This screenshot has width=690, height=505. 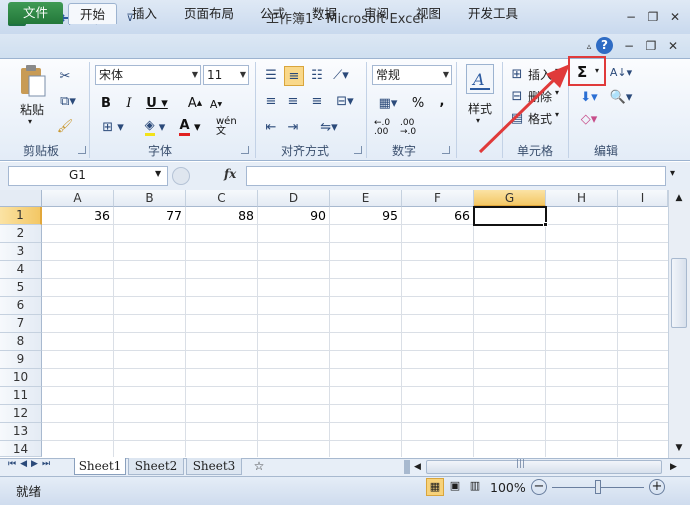 I want to click on row-header: 9, so click(x=21, y=360).